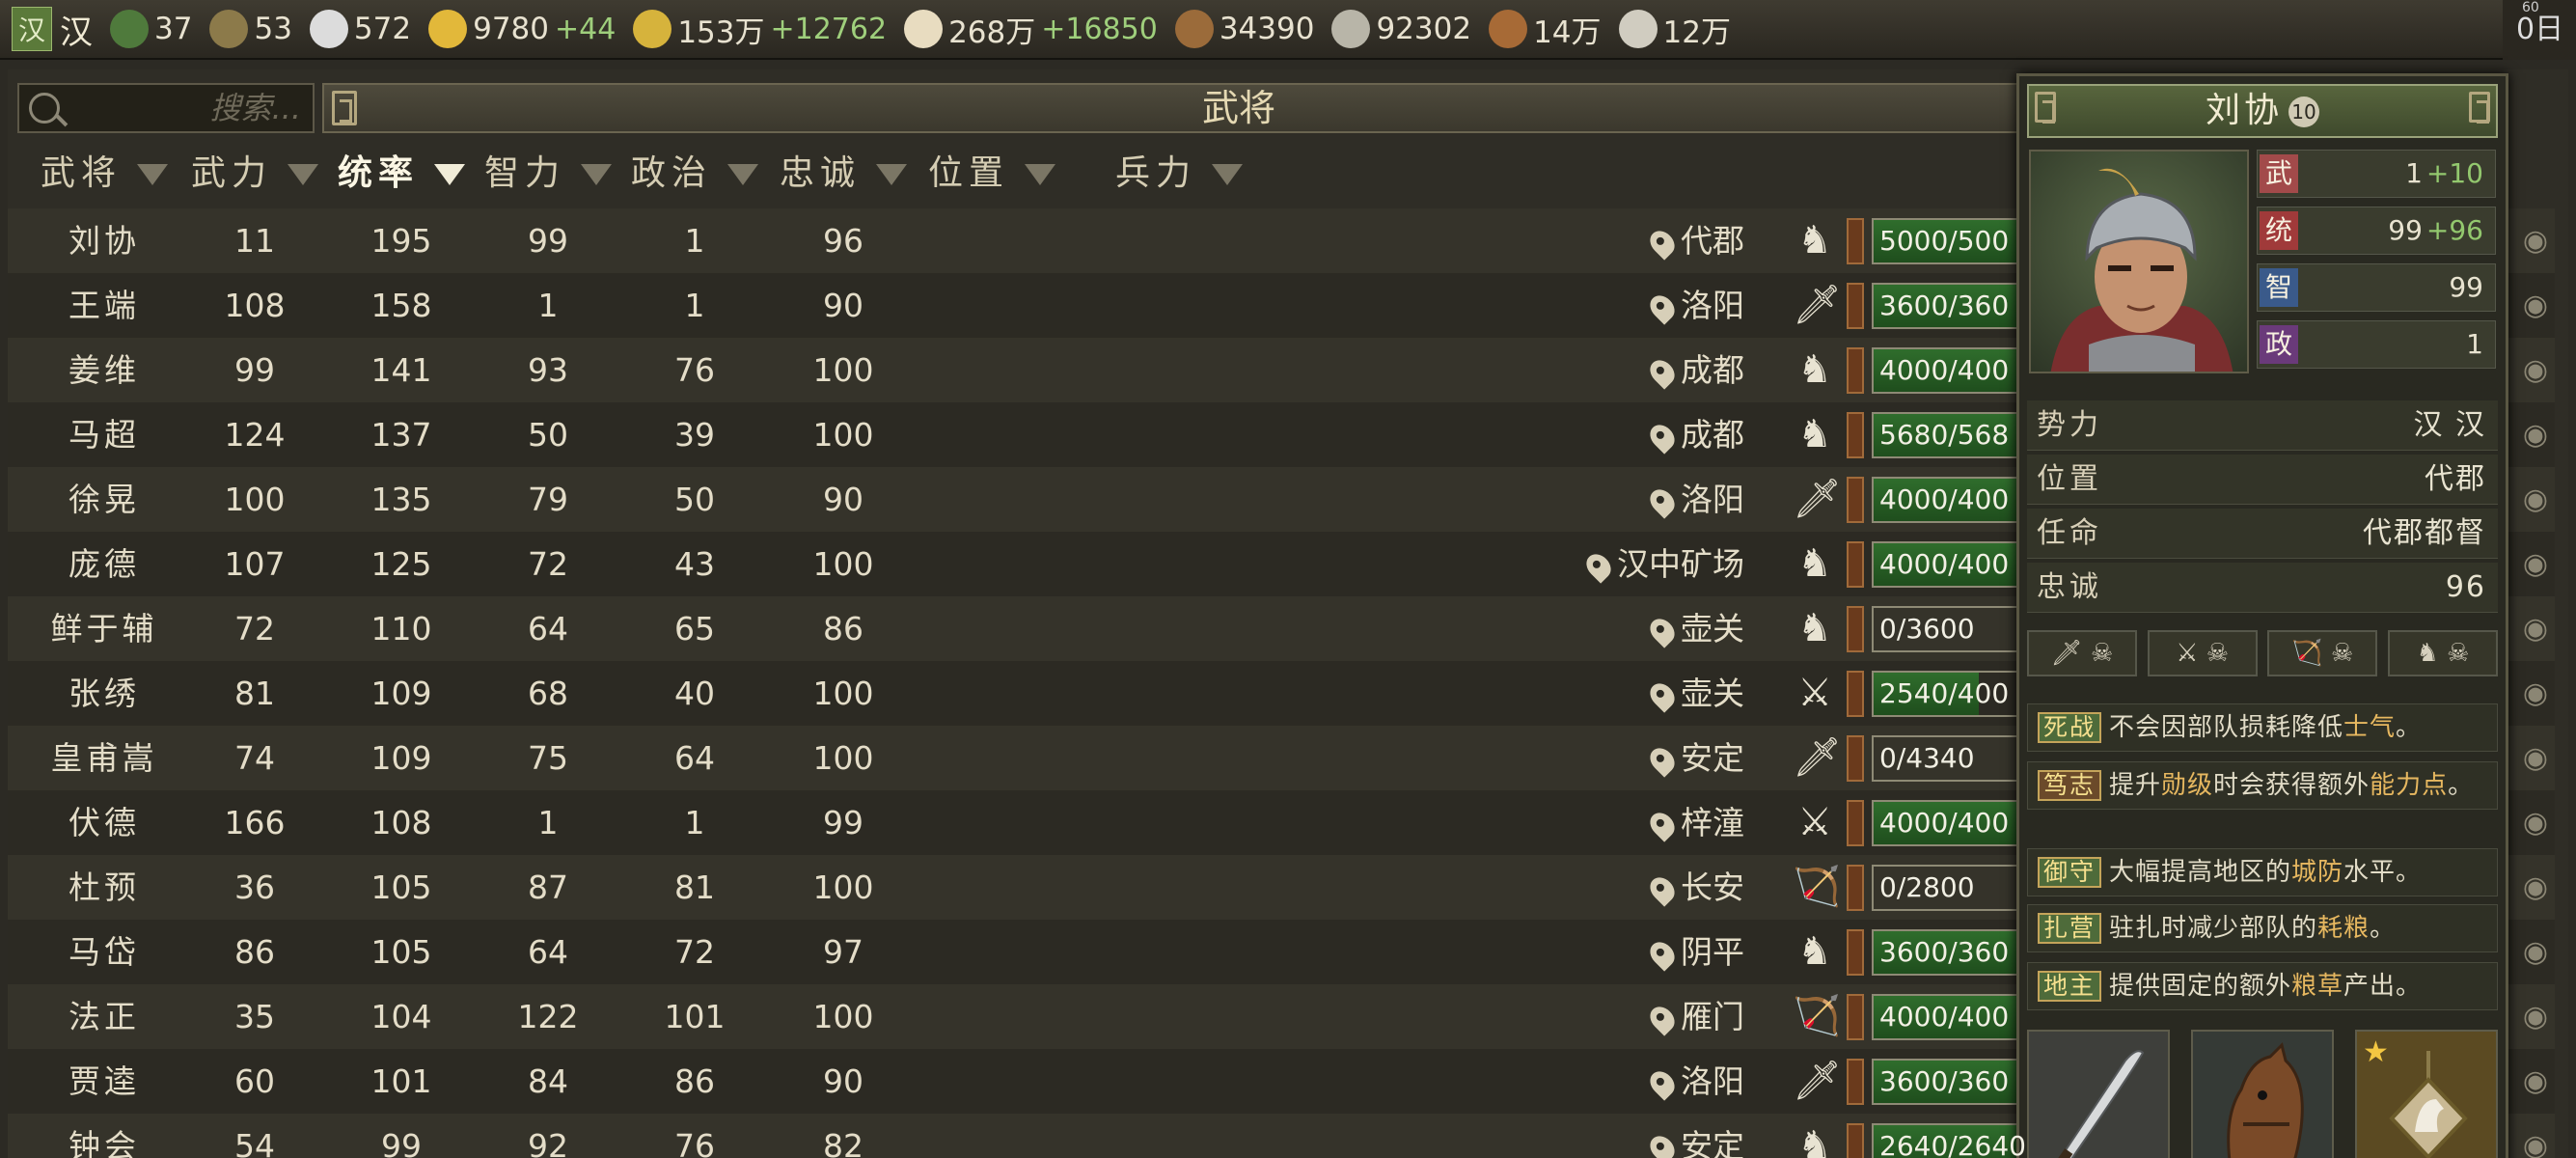  What do you see at coordinates (760, 29) in the screenshot?
I see `resource-4: 153万 +12762` at bounding box center [760, 29].